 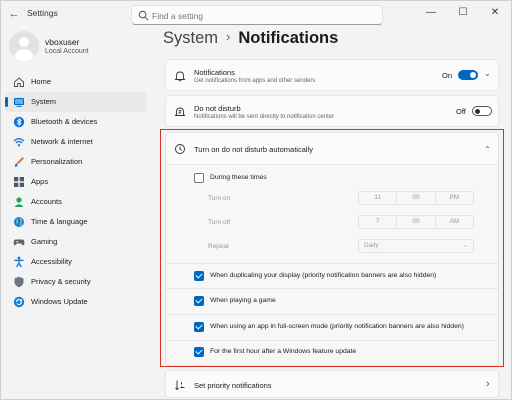 What do you see at coordinates (46, 201) in the screenshot?
I see `sidebar-item-label: Accounts` at bounding box center [46, 201].